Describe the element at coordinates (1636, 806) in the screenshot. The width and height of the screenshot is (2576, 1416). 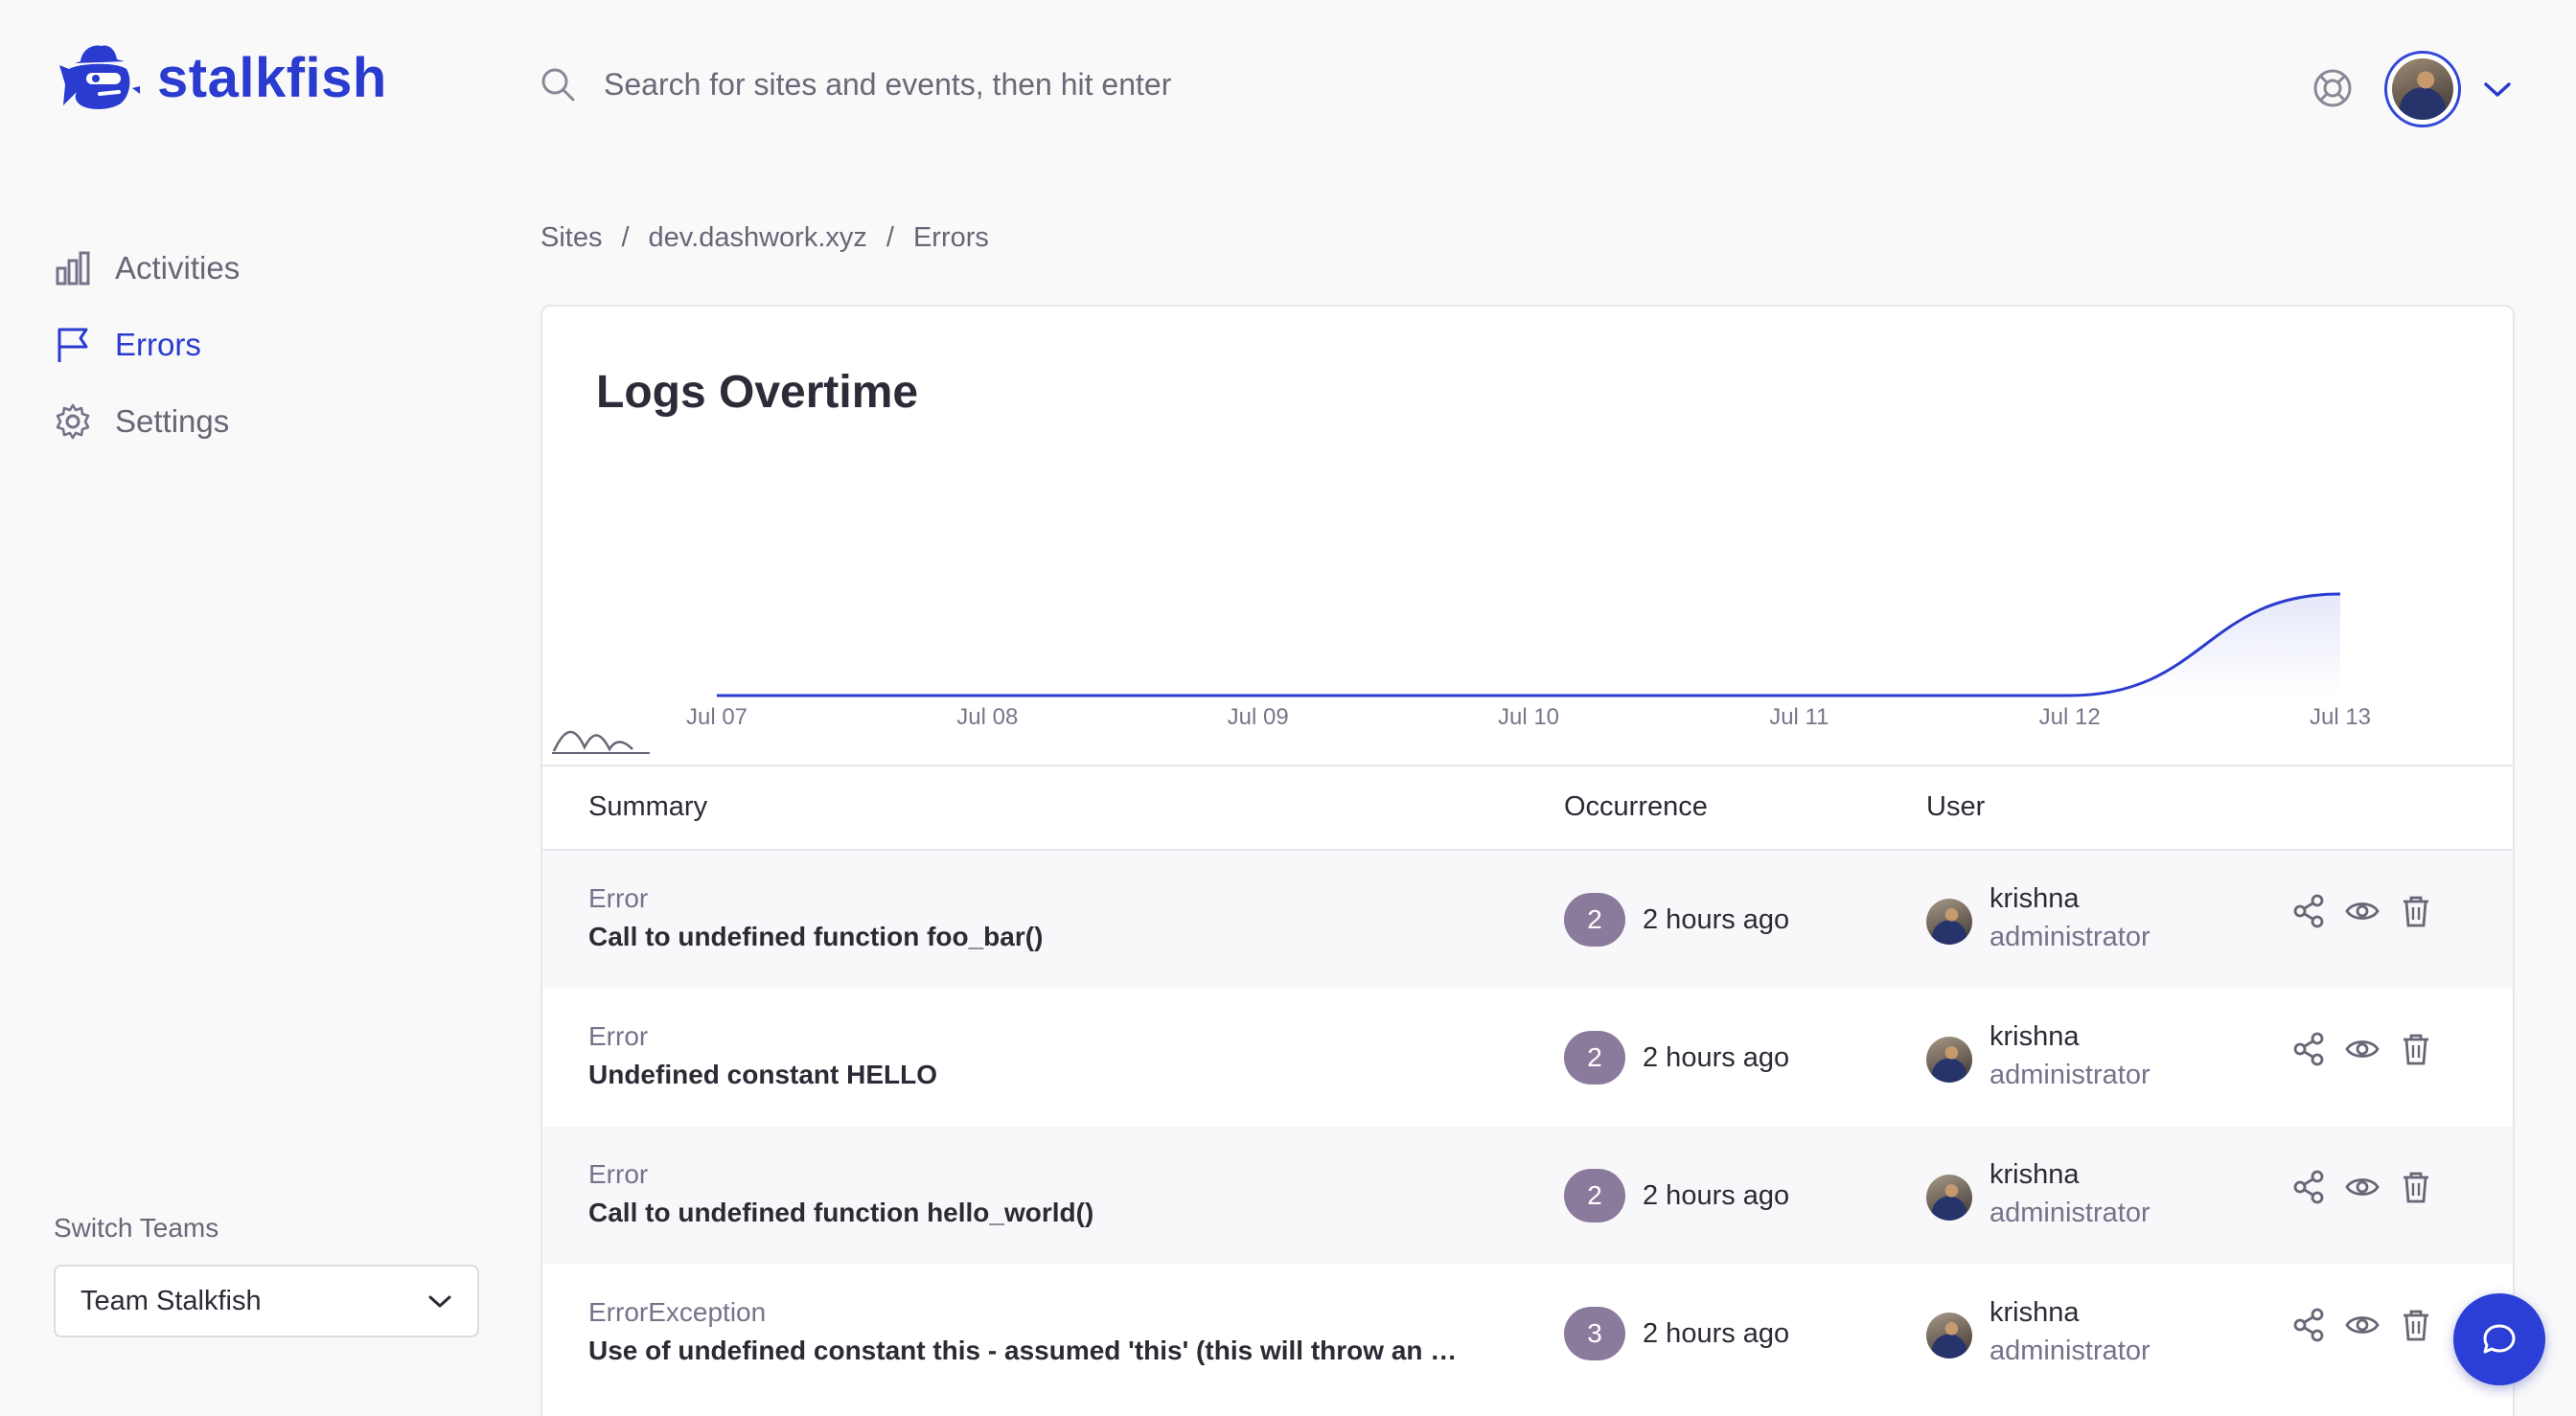
I see `column-occurrence: Occurrence` at that location.